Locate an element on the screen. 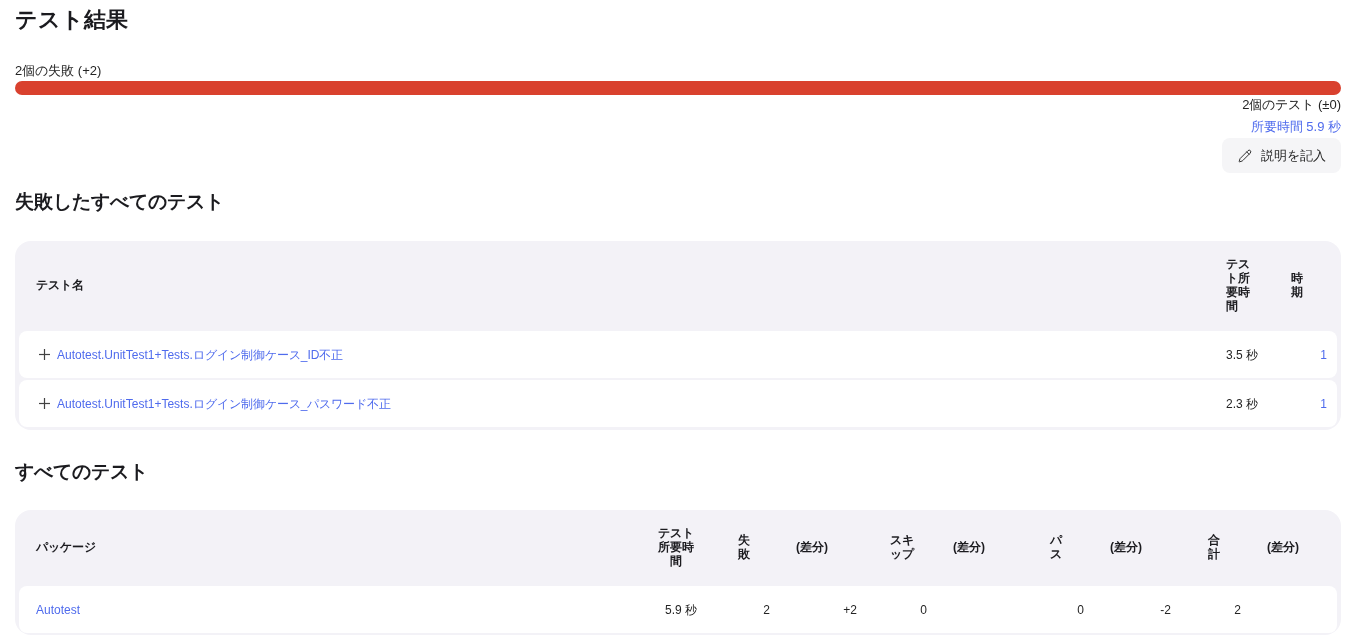 The height and width of the screenshot is (640, 1354). failures-label: 2個の失敗 (+2) is located at coordinates (58, 71).